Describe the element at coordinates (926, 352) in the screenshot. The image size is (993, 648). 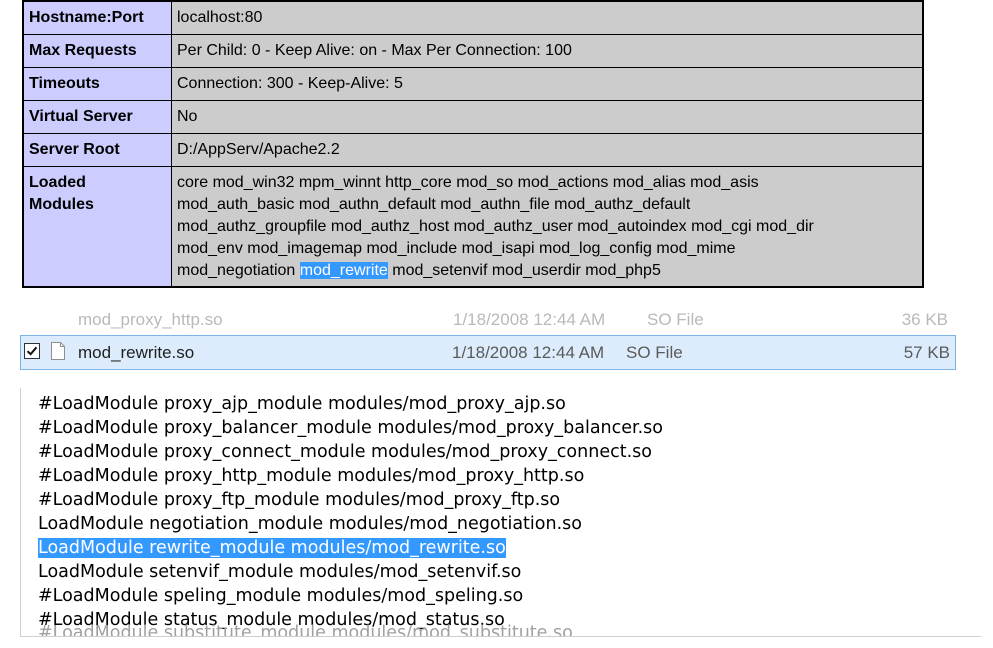
I see `file-size: 57 KB` at that location.